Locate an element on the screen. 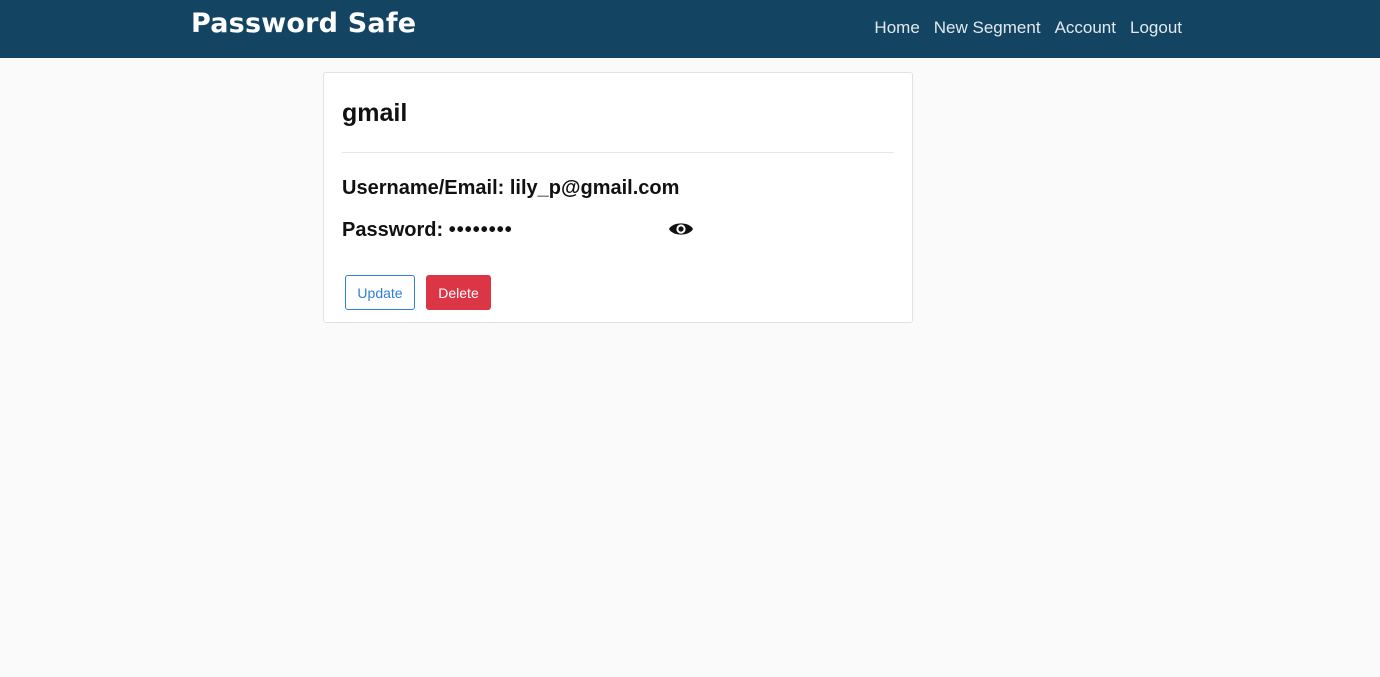 The width and height of the screenshot is (1380, 677). password-row: Password: •••••••• is located at coordinates (427, 230).